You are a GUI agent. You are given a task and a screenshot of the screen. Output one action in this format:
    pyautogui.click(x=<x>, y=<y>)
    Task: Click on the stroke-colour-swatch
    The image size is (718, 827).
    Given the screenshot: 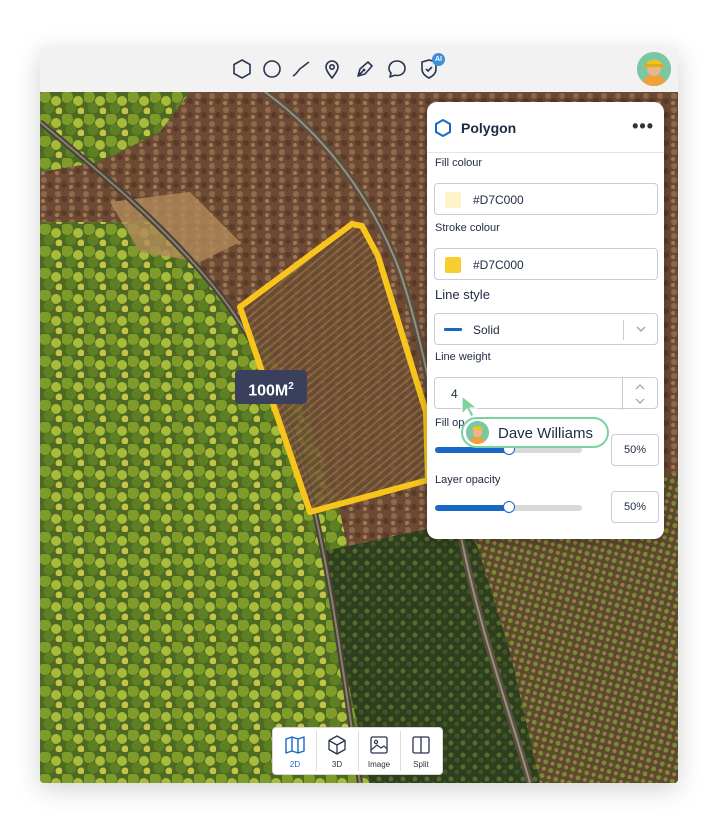 What is the action you would take?
    pyautogui.click(x=453, y=265)
    